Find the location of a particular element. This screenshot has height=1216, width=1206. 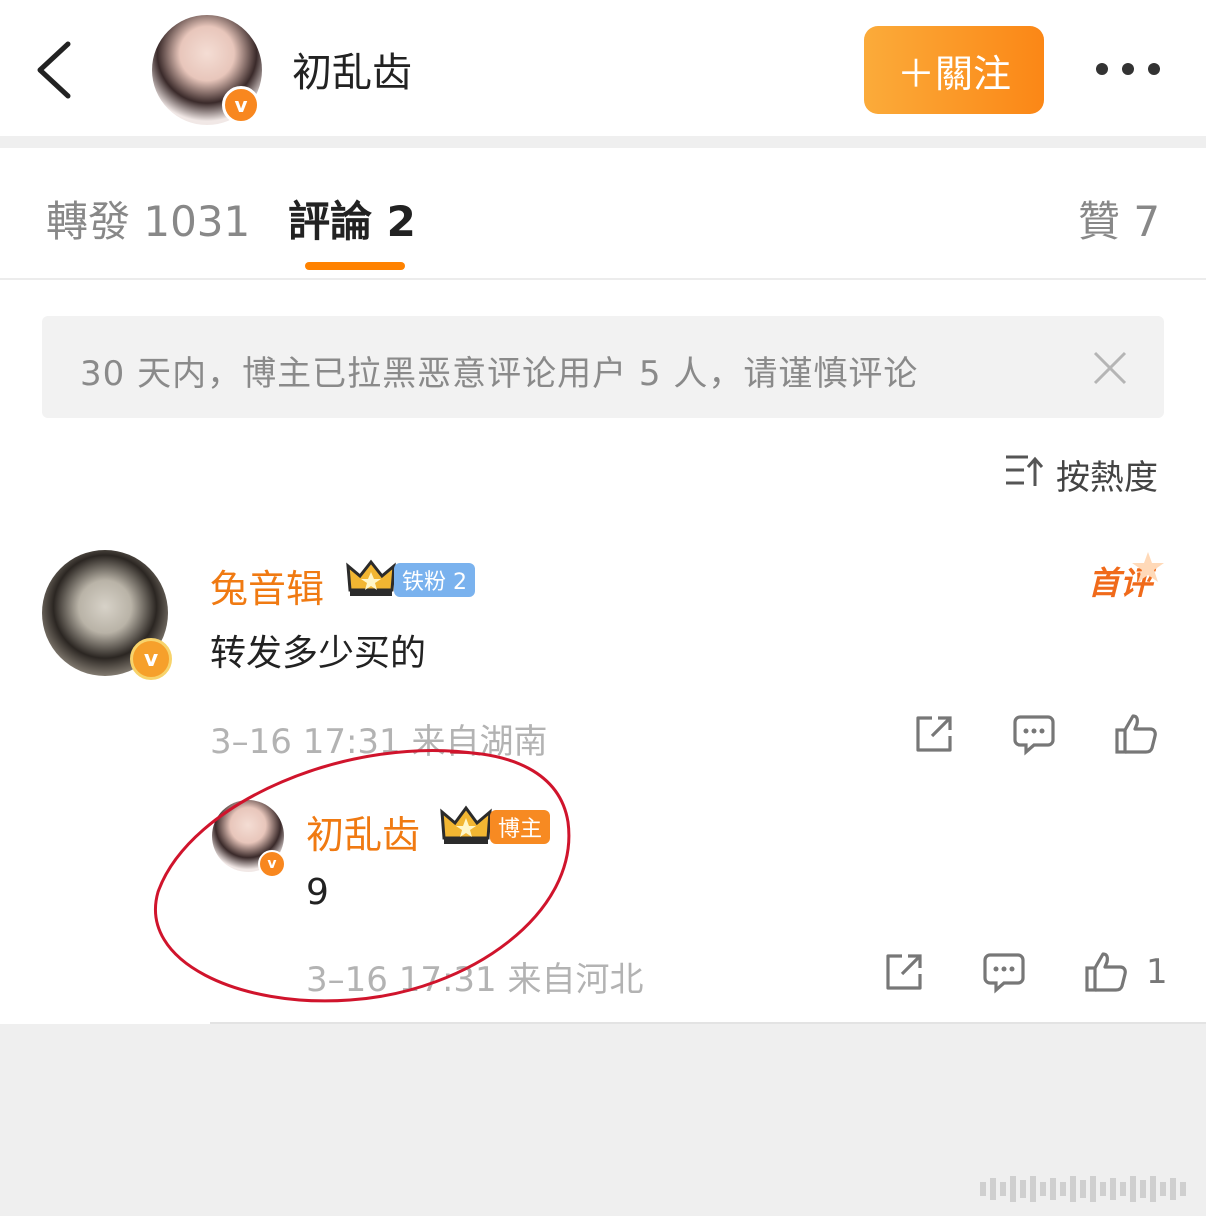

sort-label: 按熱度 is located at coordinates (1107, 474).